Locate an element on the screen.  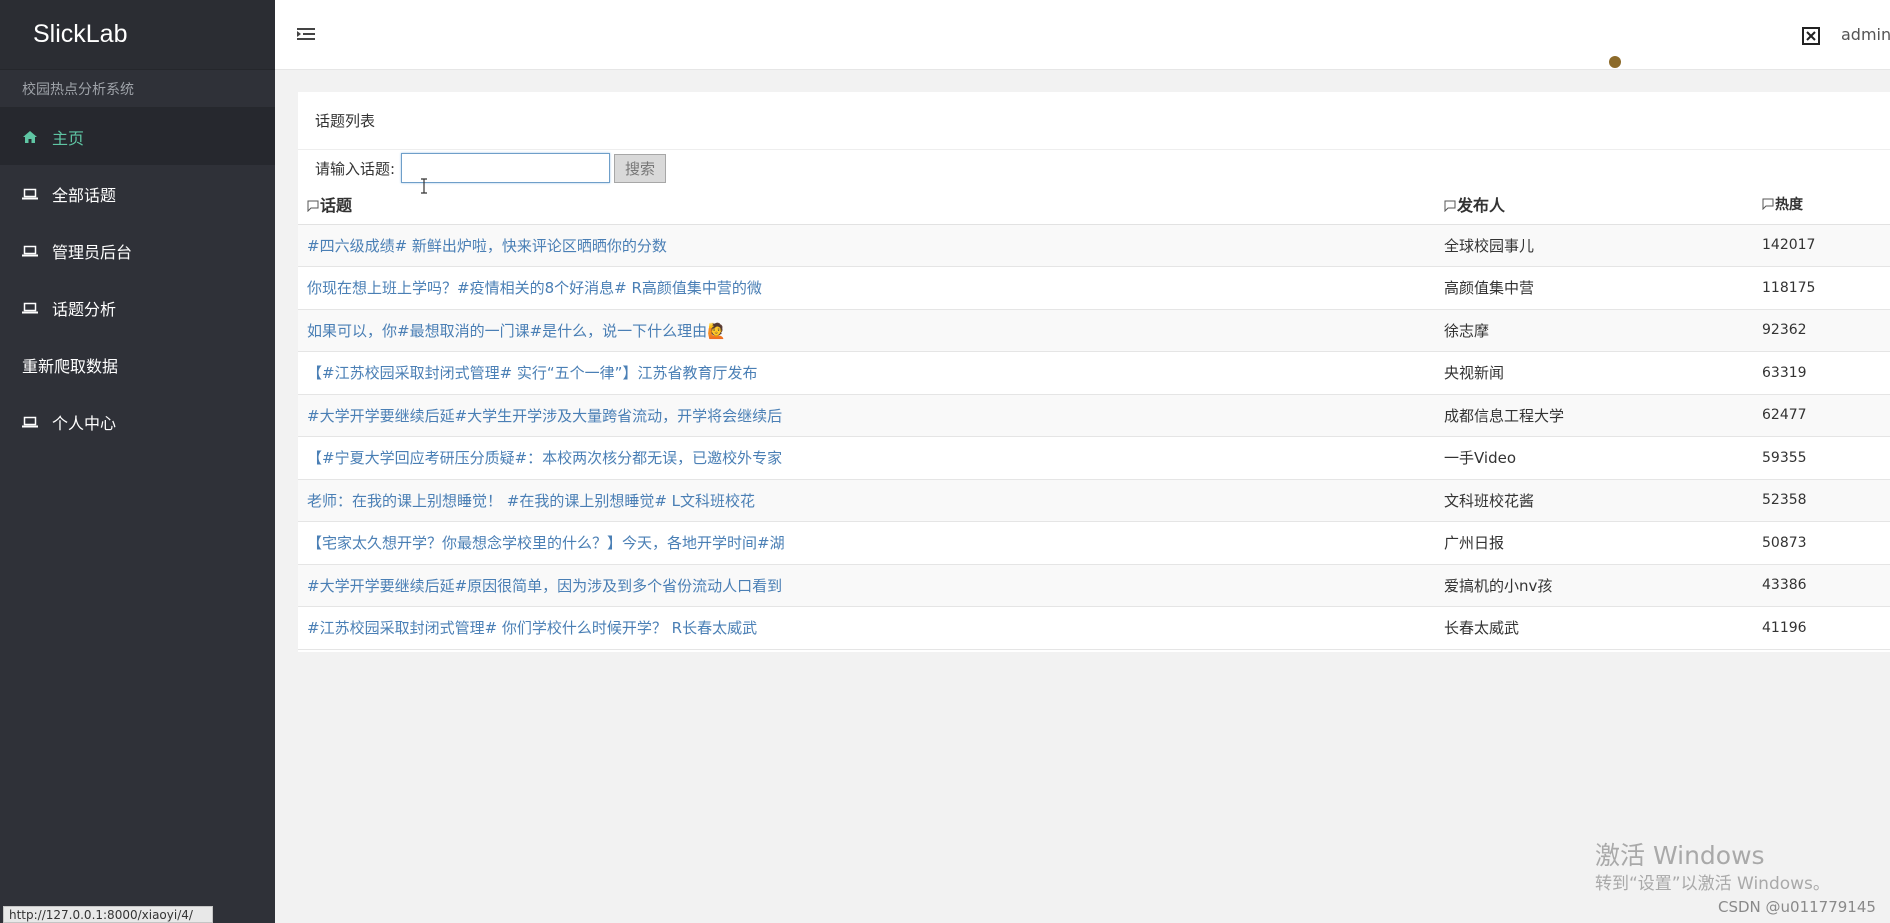
sidebar-item-2: 管理员后台 is located at coordinates (137, 250).